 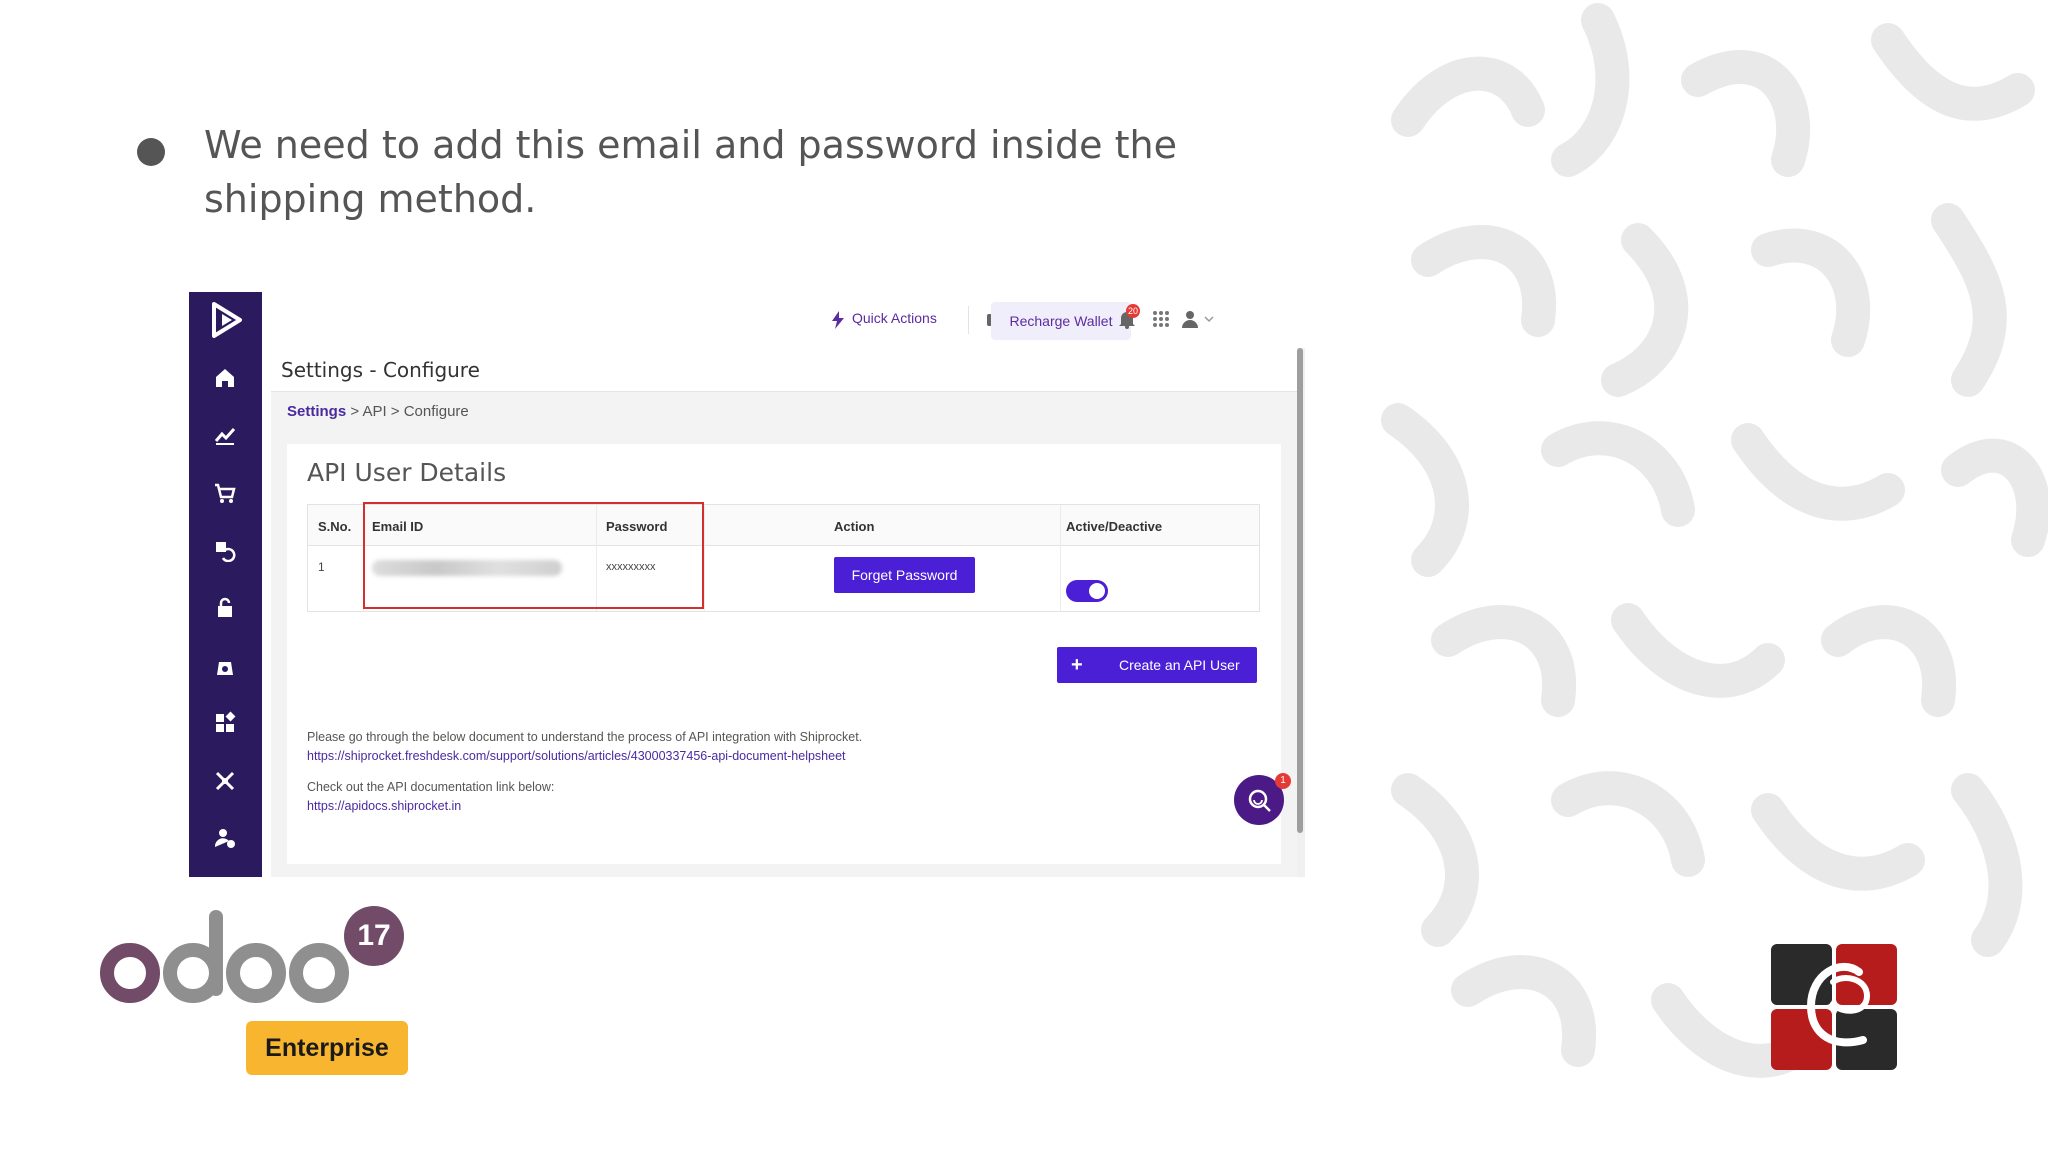 What do you see at coordinates (1179, 665) in the screenshot?
I see `create-api-user-label: Create an API User` at bounding box center [1179, 665].